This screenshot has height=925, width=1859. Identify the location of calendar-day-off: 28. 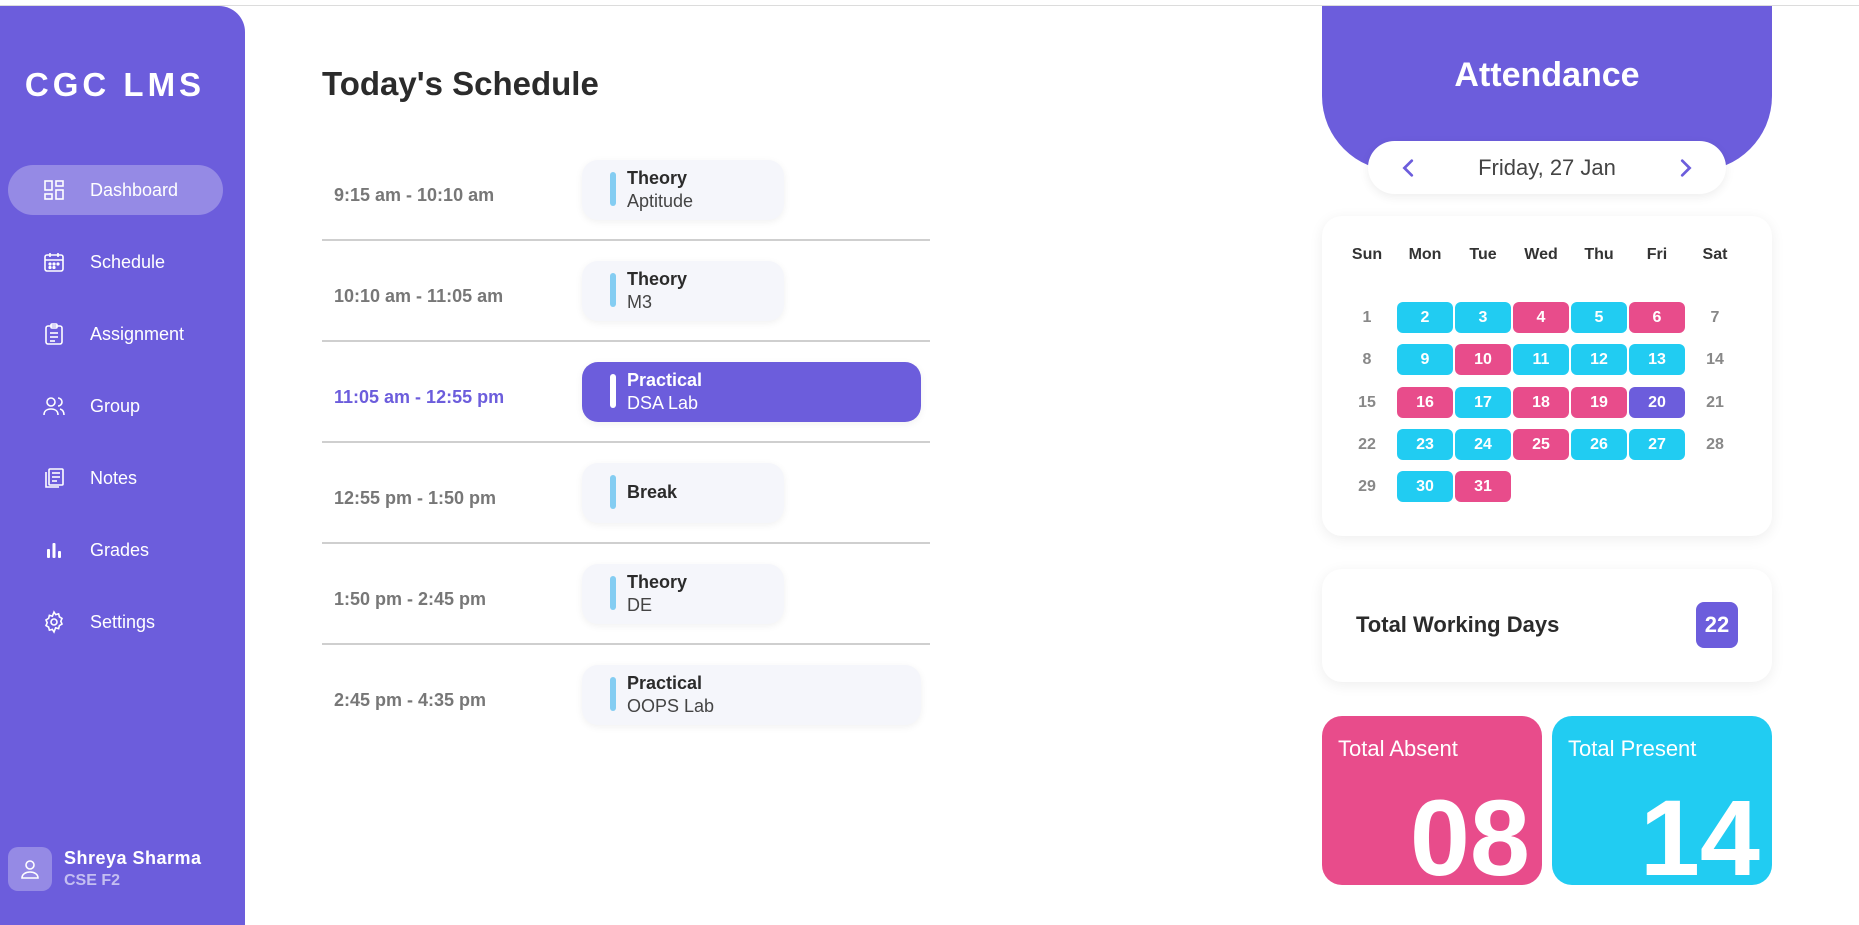
(1715, 444).